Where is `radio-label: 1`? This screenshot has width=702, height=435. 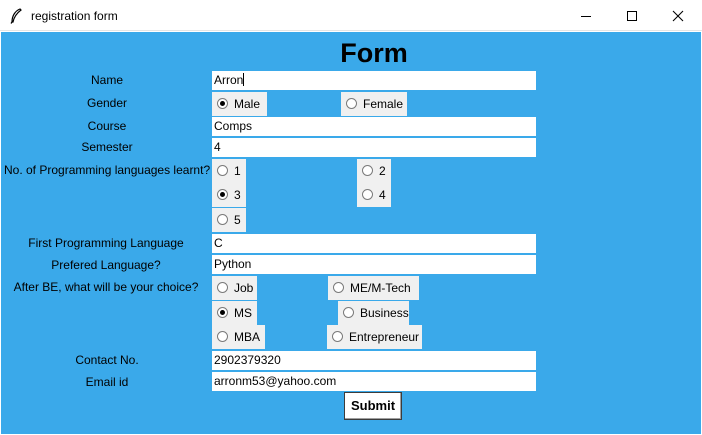 radio-label: 1 is located at coordinates (237, 171).